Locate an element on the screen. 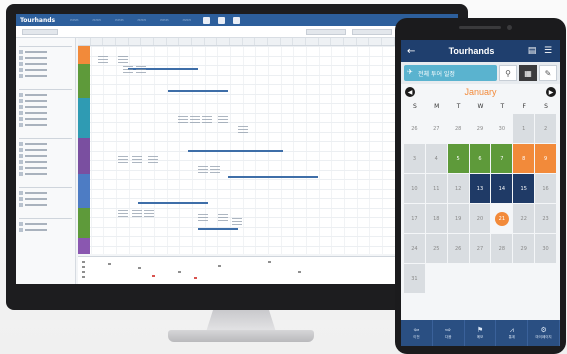 The image size is (567, 354). calendar-day: 11 is located at coordinates (436, 189).